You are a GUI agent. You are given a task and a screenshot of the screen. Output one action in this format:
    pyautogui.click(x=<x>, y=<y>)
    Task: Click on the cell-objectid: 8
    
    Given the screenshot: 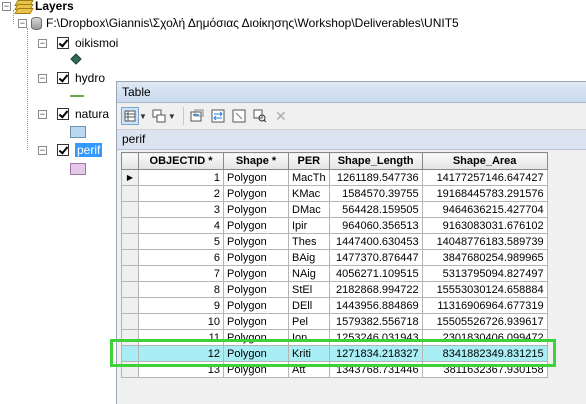 What is the action you would take?
    pyautogui.click(x=181, y=289)
    